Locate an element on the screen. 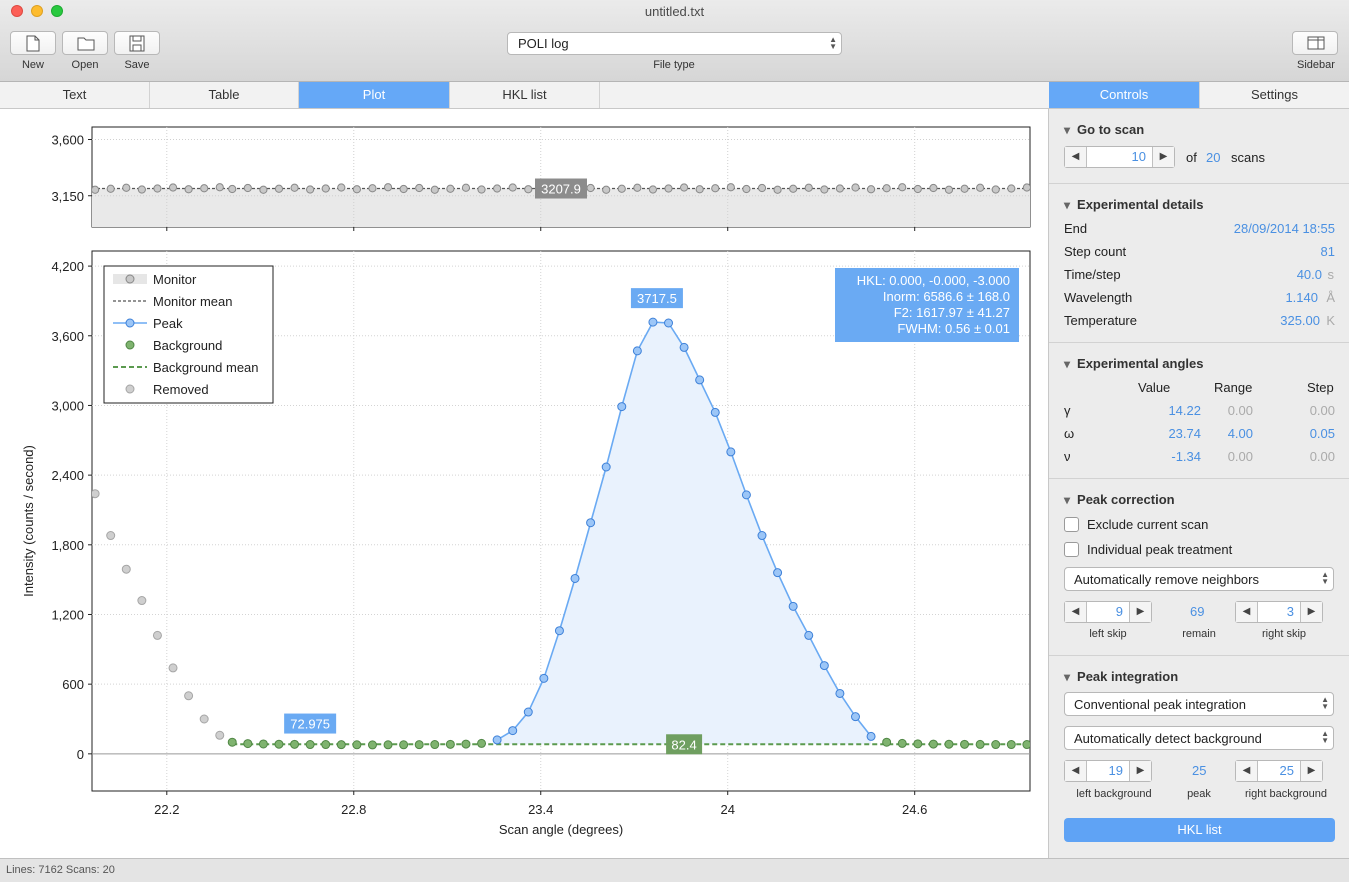  new-button is located at coordinates (33, 43).